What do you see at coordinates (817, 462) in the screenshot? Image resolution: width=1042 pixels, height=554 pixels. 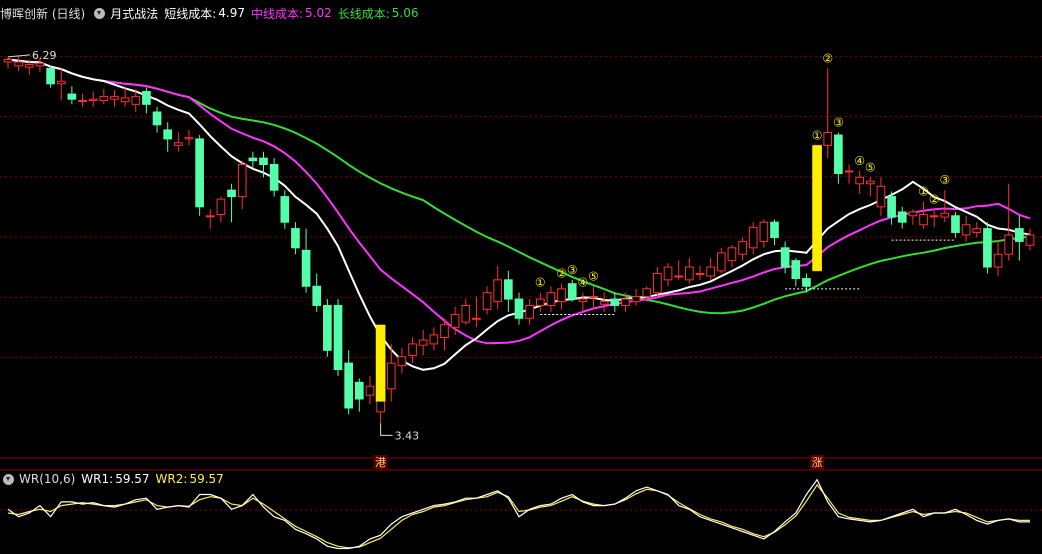 I see `event-flag-label: 涨` at bounding box center [817, 462].